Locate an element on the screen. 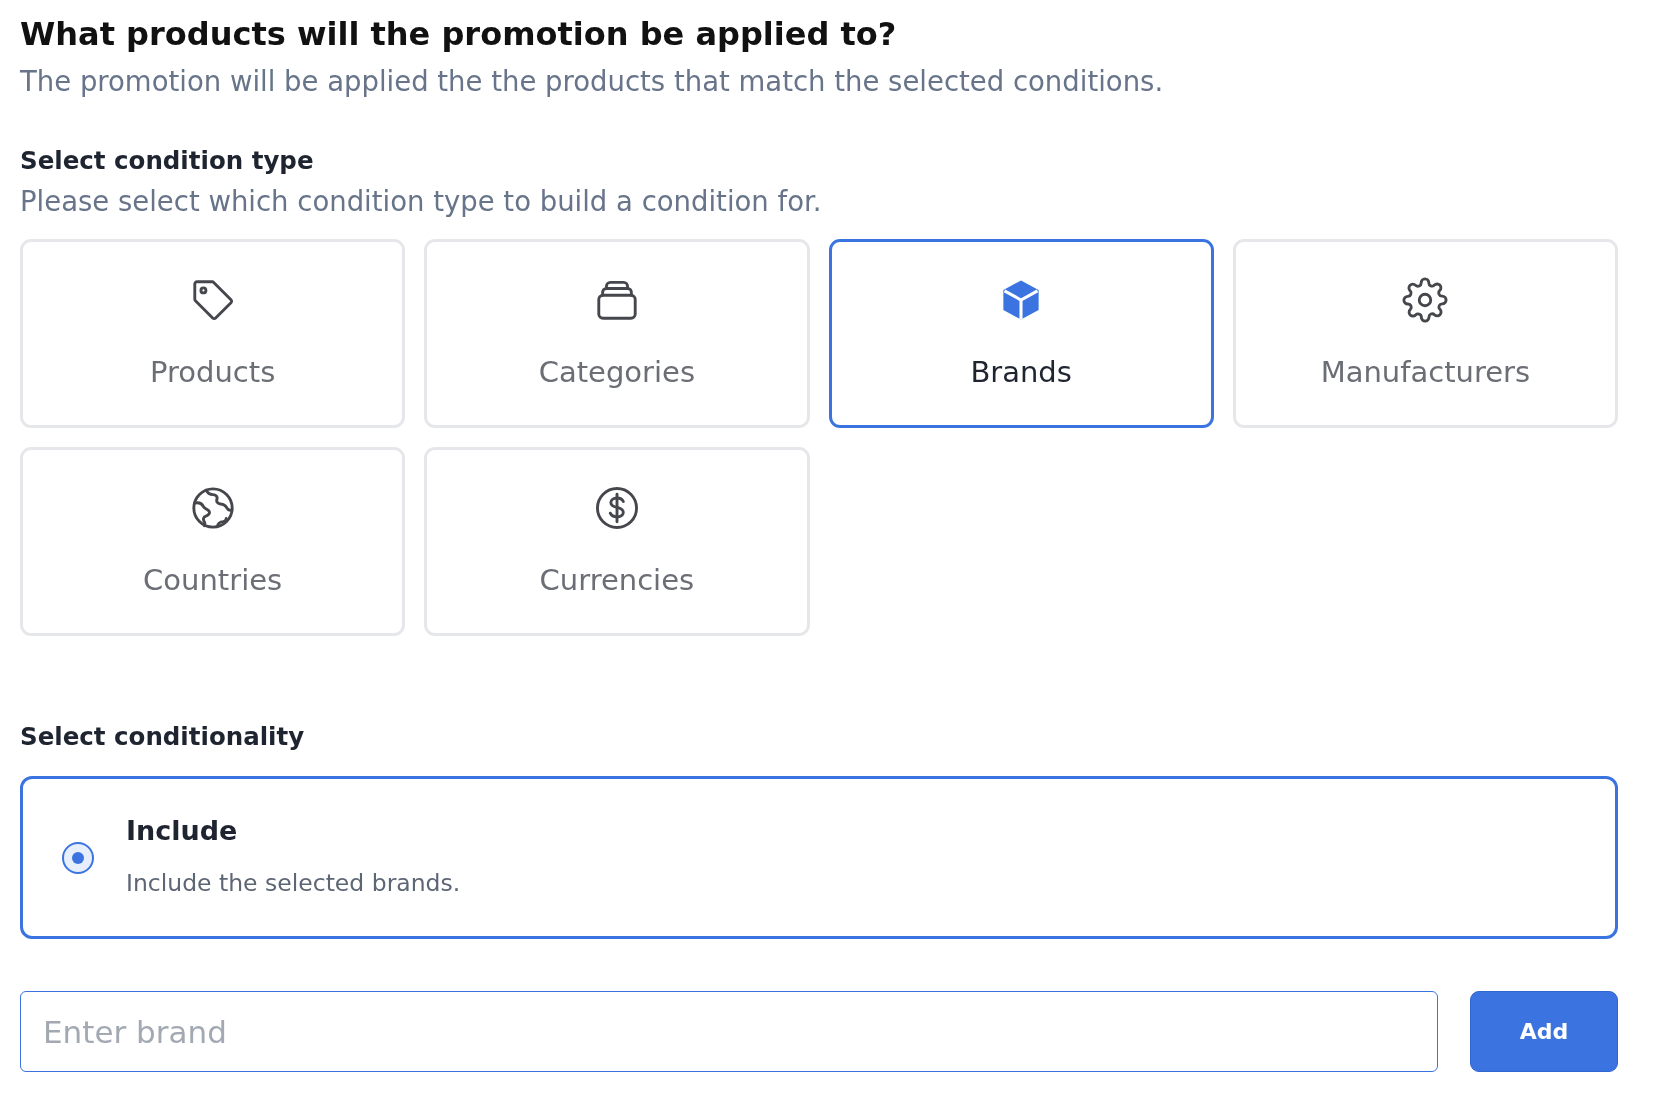 The width and height of the screenshot is (1660, 1094). condition-card: Products is located at coordinates (213, 333).